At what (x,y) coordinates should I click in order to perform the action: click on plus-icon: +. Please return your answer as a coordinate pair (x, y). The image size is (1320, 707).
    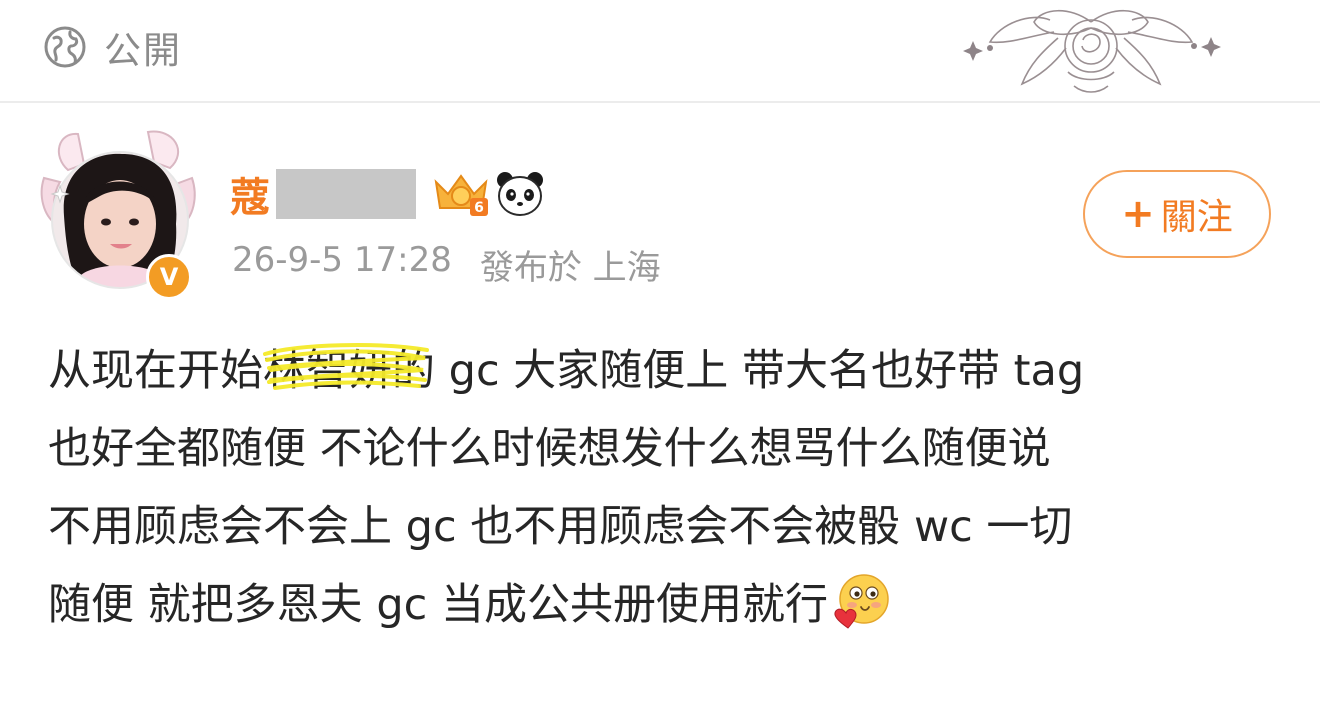
    Looking at the image, I should click on (1138, 214).